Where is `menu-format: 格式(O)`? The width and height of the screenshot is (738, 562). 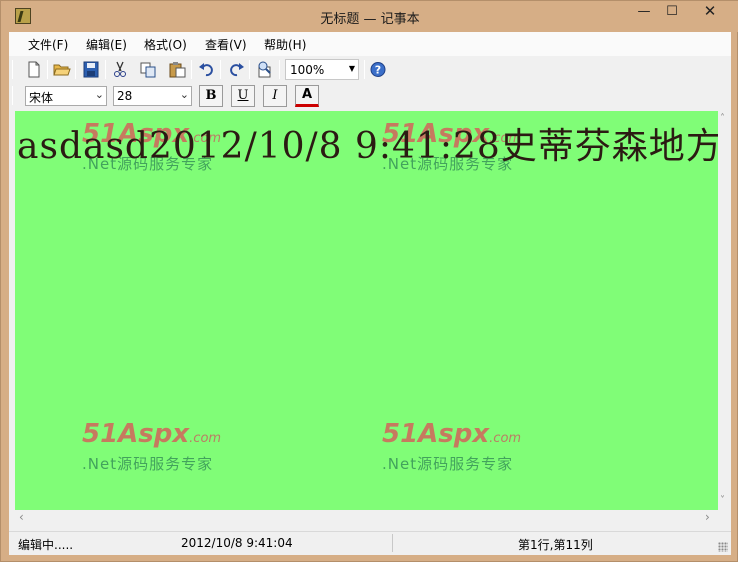 menu-format: 格式(O) is located at coordinates (165, 44).